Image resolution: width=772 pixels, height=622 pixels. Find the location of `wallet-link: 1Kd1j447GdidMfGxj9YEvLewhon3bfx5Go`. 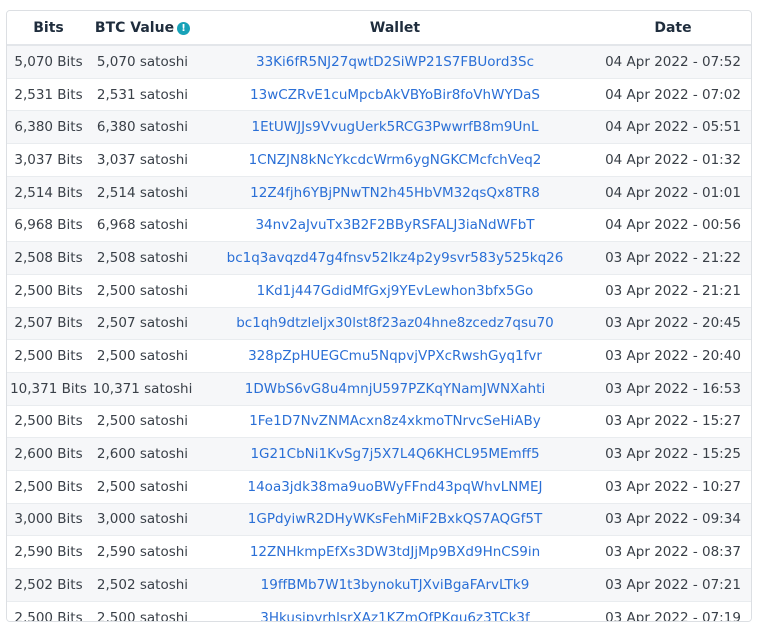

wallet-link: 1Kd1j447GdidMfGxj9YEvLewhon3bfx5Go is located at coordinates (395, 291).